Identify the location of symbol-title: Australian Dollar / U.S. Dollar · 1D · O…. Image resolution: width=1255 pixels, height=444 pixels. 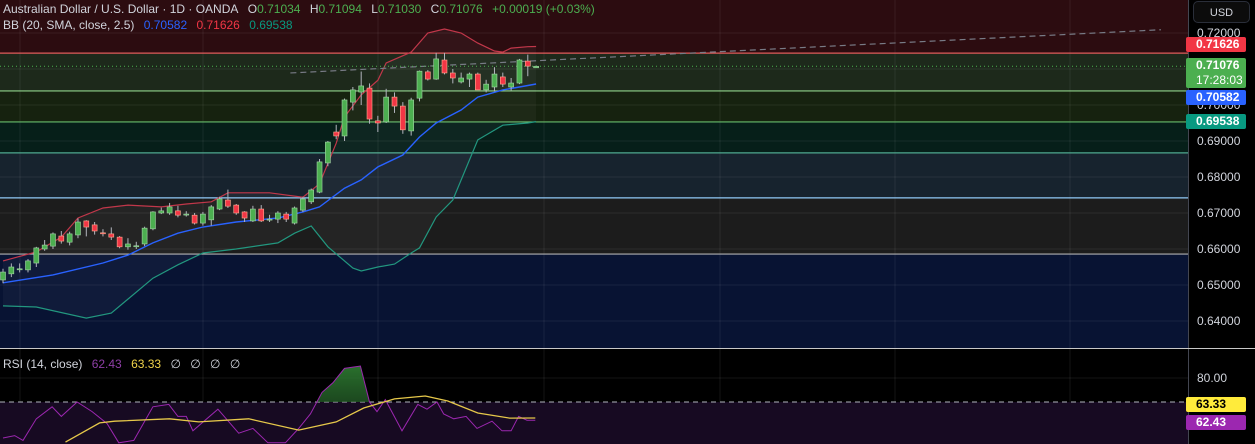
(120, 9).